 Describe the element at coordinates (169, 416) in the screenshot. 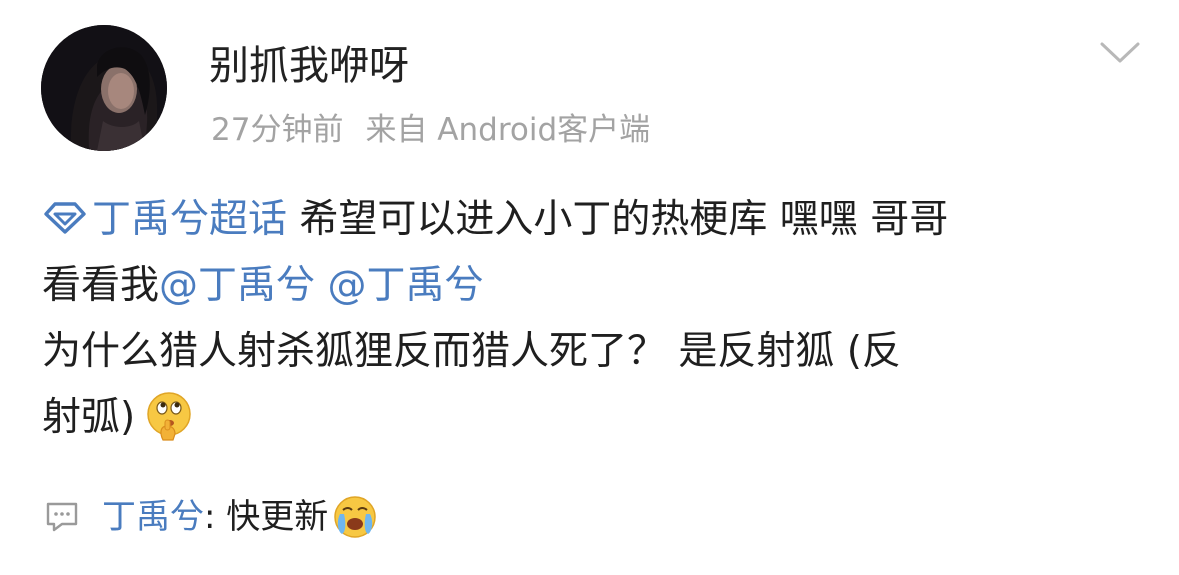

I see `thinking-face-icon` at that location.